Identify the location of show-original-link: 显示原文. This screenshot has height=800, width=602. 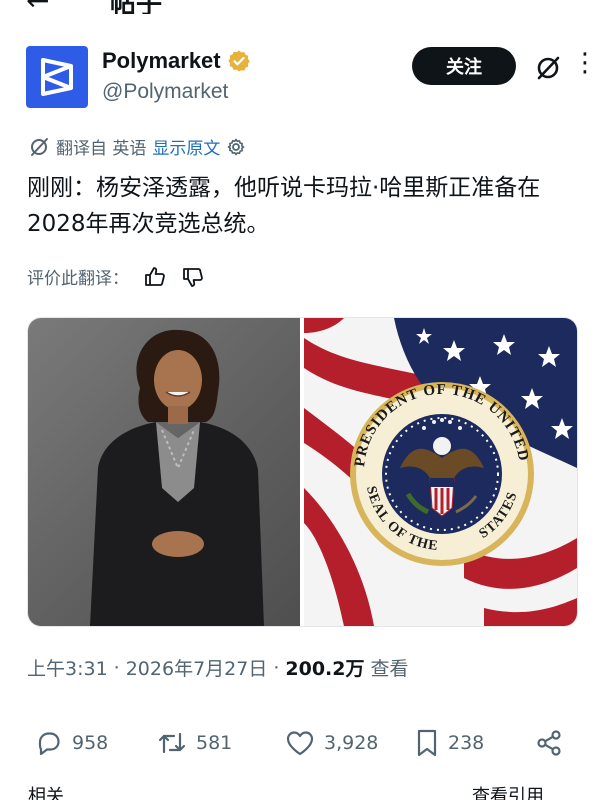
(186, 146).